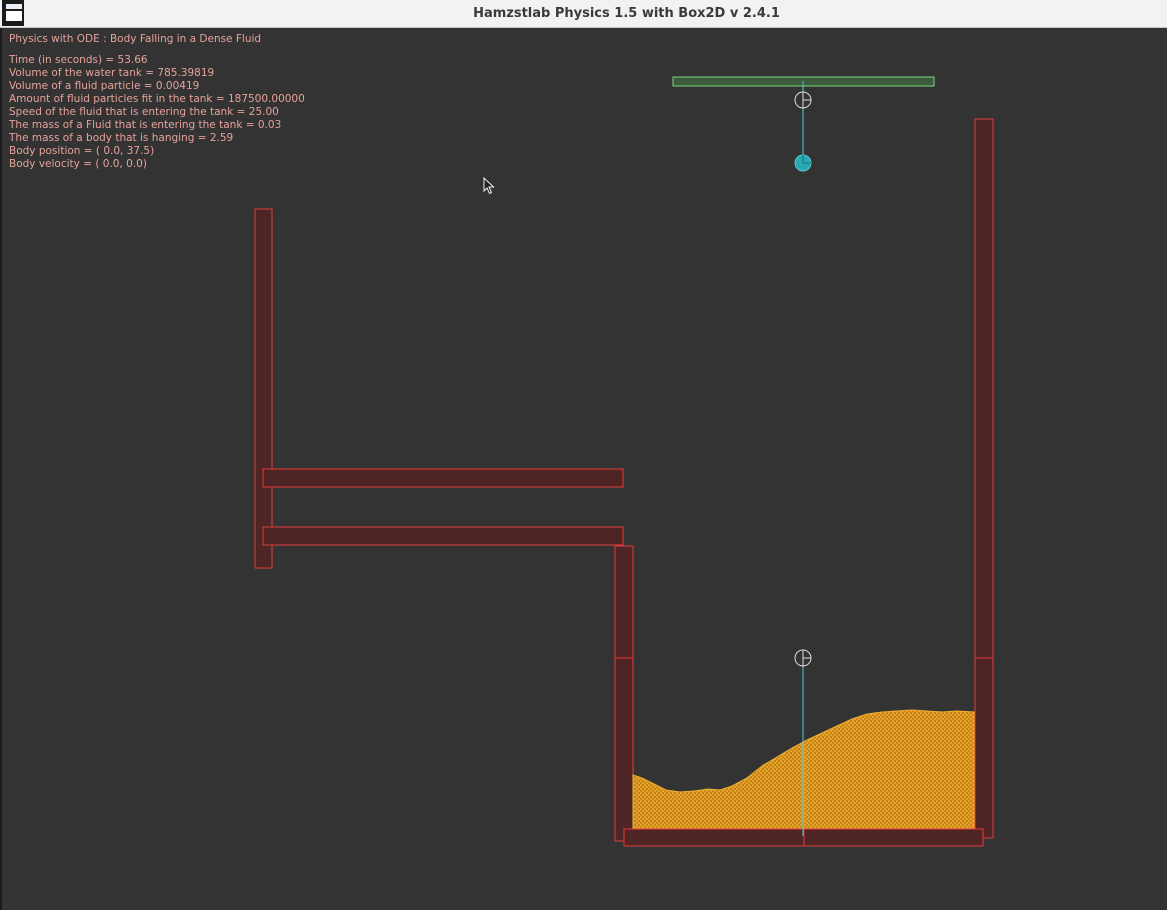  Describe the element at coordinates (489, 186) in the screenshot. I see `mouse-pointer-icon` at that location.